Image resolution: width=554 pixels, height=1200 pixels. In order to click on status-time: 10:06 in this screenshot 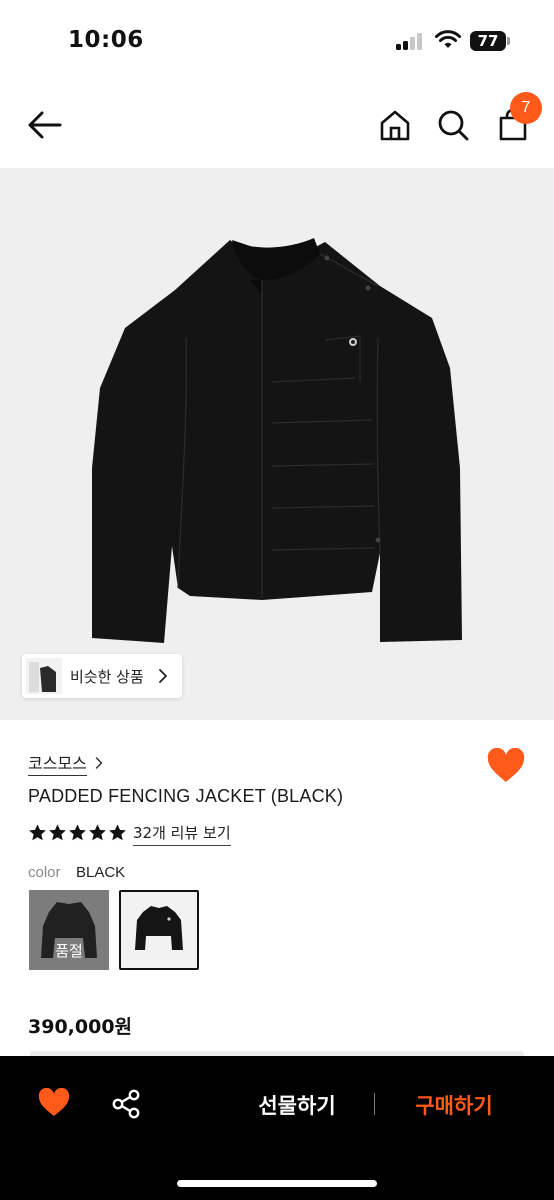, I will do `click(106, 40)`.